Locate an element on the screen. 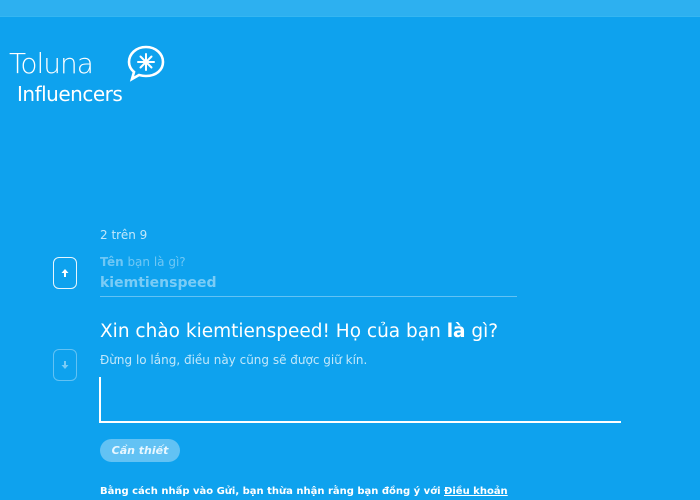 The height and width of the screenshot is (500, 700). arrow-down-icon is located at coordinates (65, 365).